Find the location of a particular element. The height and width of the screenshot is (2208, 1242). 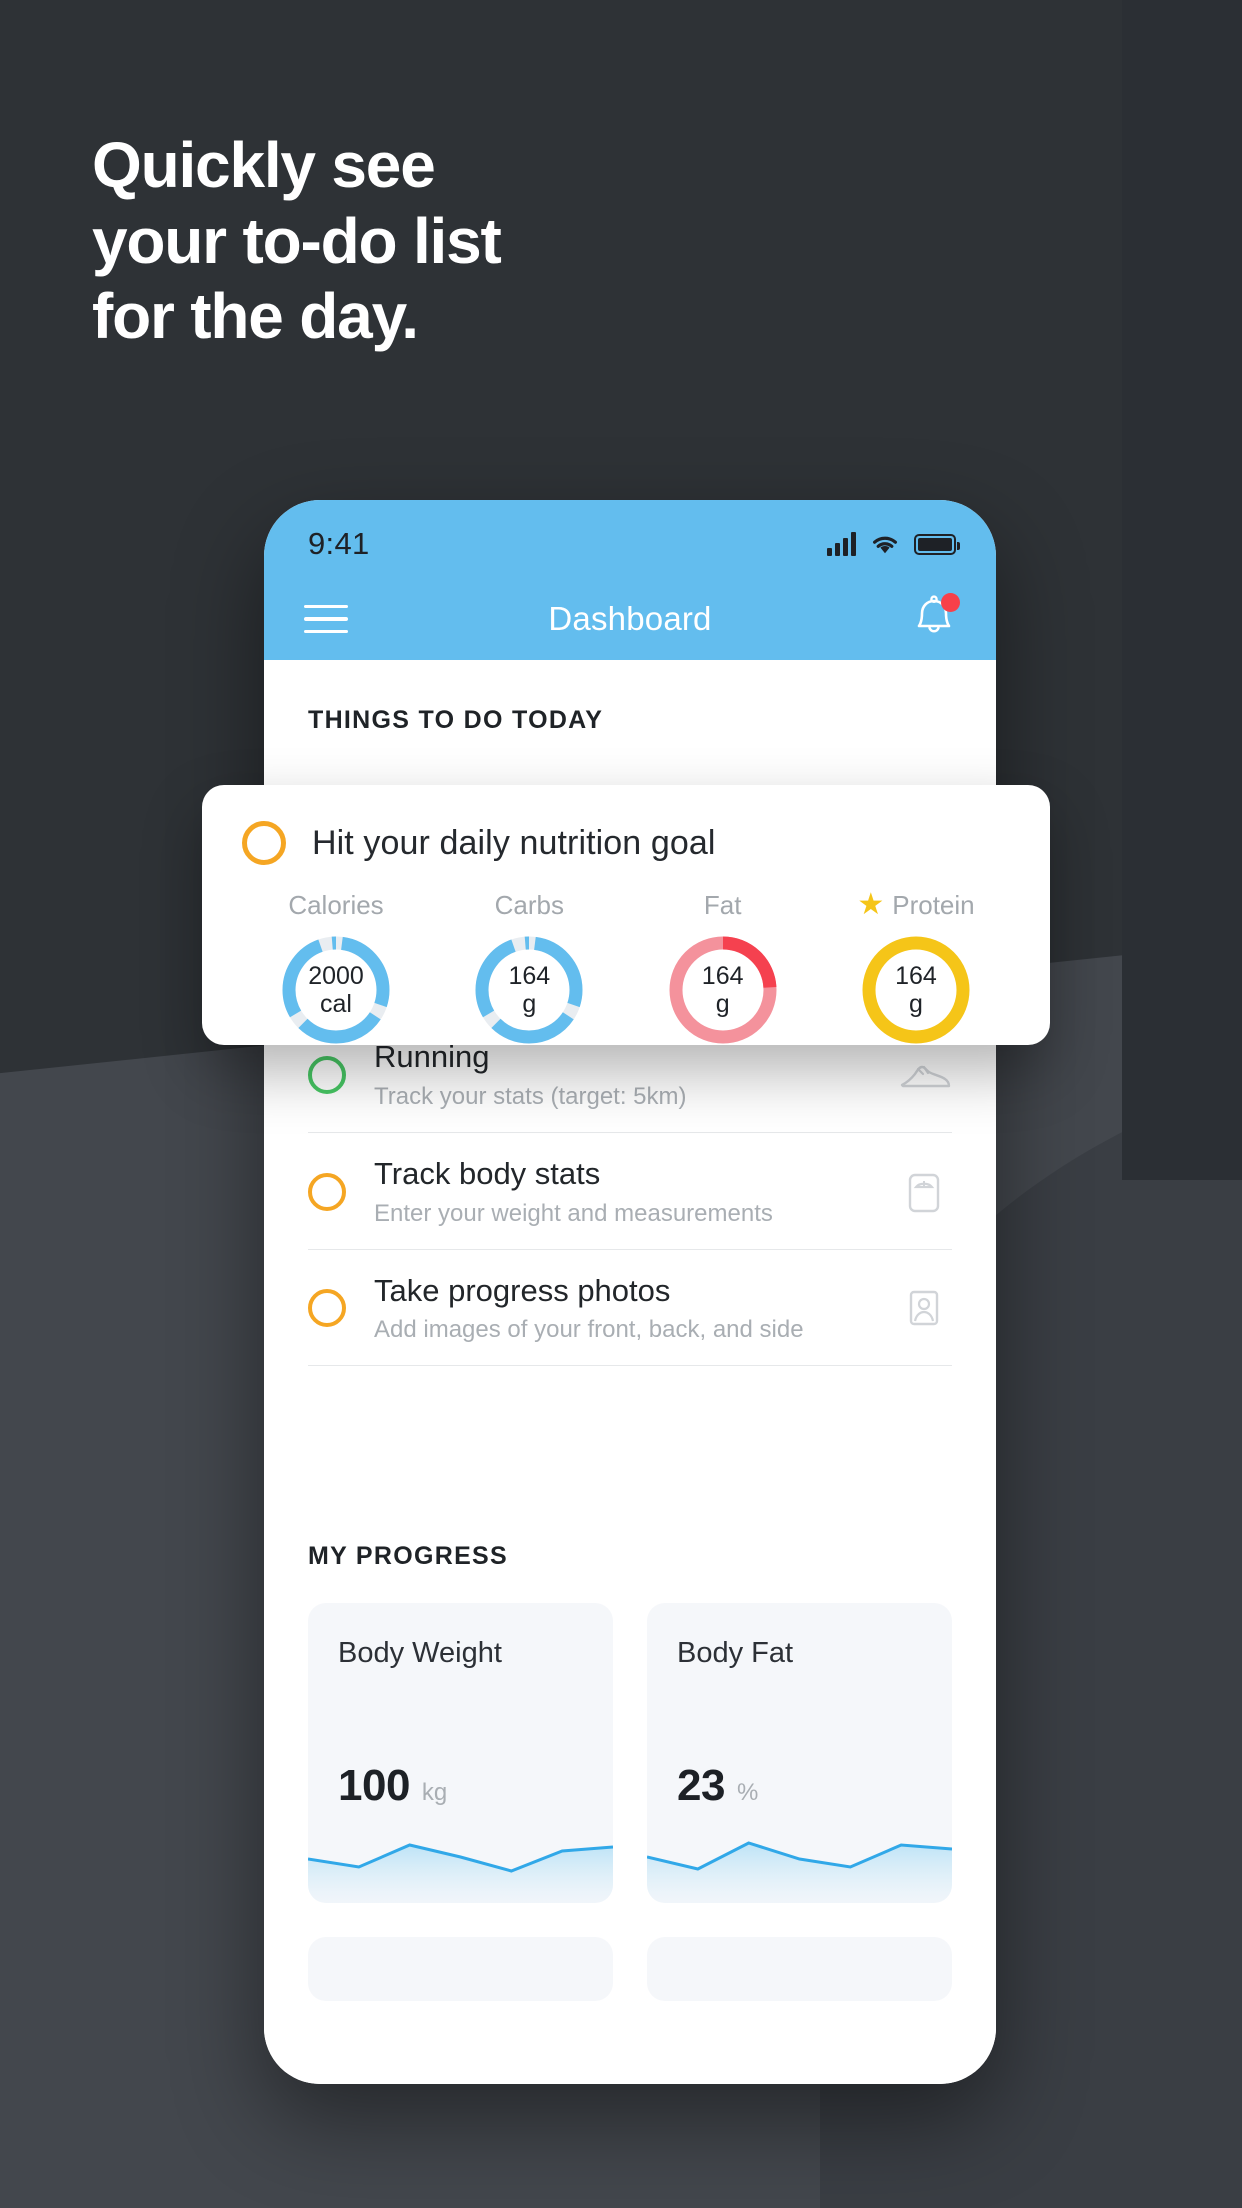

progress-card-unit: kg is located at coordinates (434, 1793).